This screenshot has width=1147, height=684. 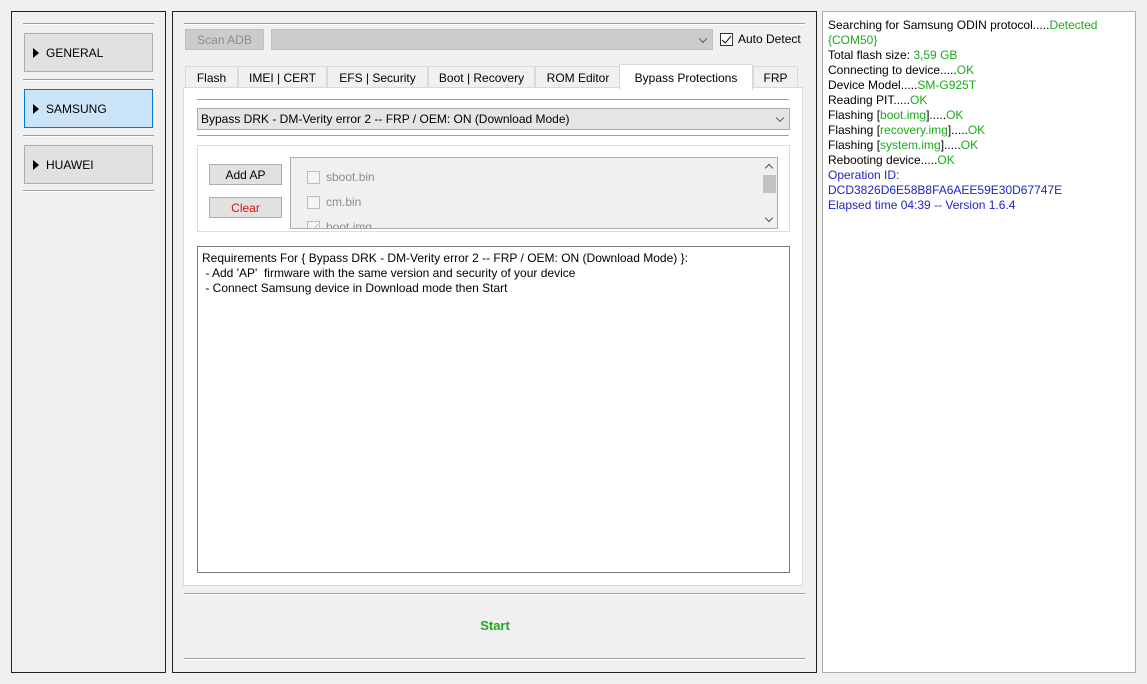 What do you see at coordinates (891, 160) in the screenshot?
I see `log-line: Rebooting device.....OK` at bounding box center [891, 160].